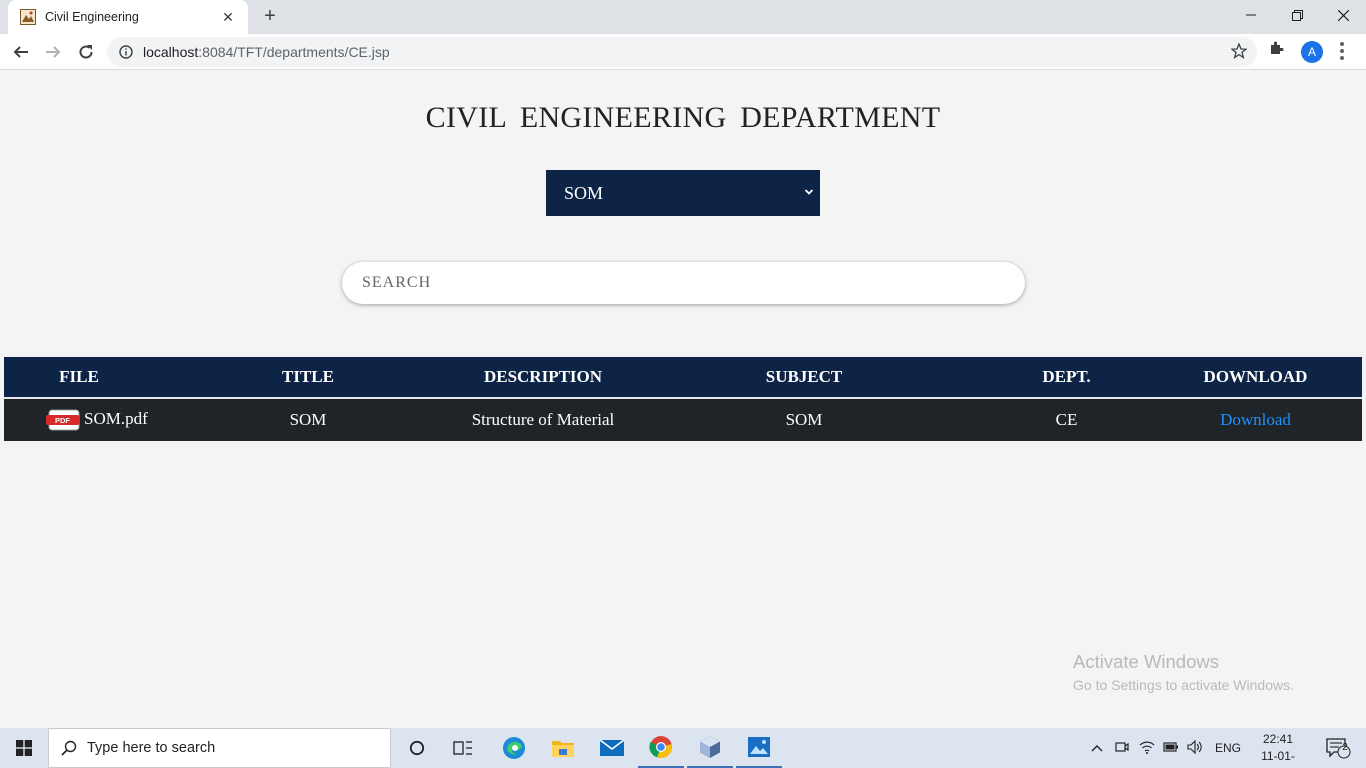 This screenshot has width=1366, height=768. I want to click on column-header-file: FILE, so click(79, 376).